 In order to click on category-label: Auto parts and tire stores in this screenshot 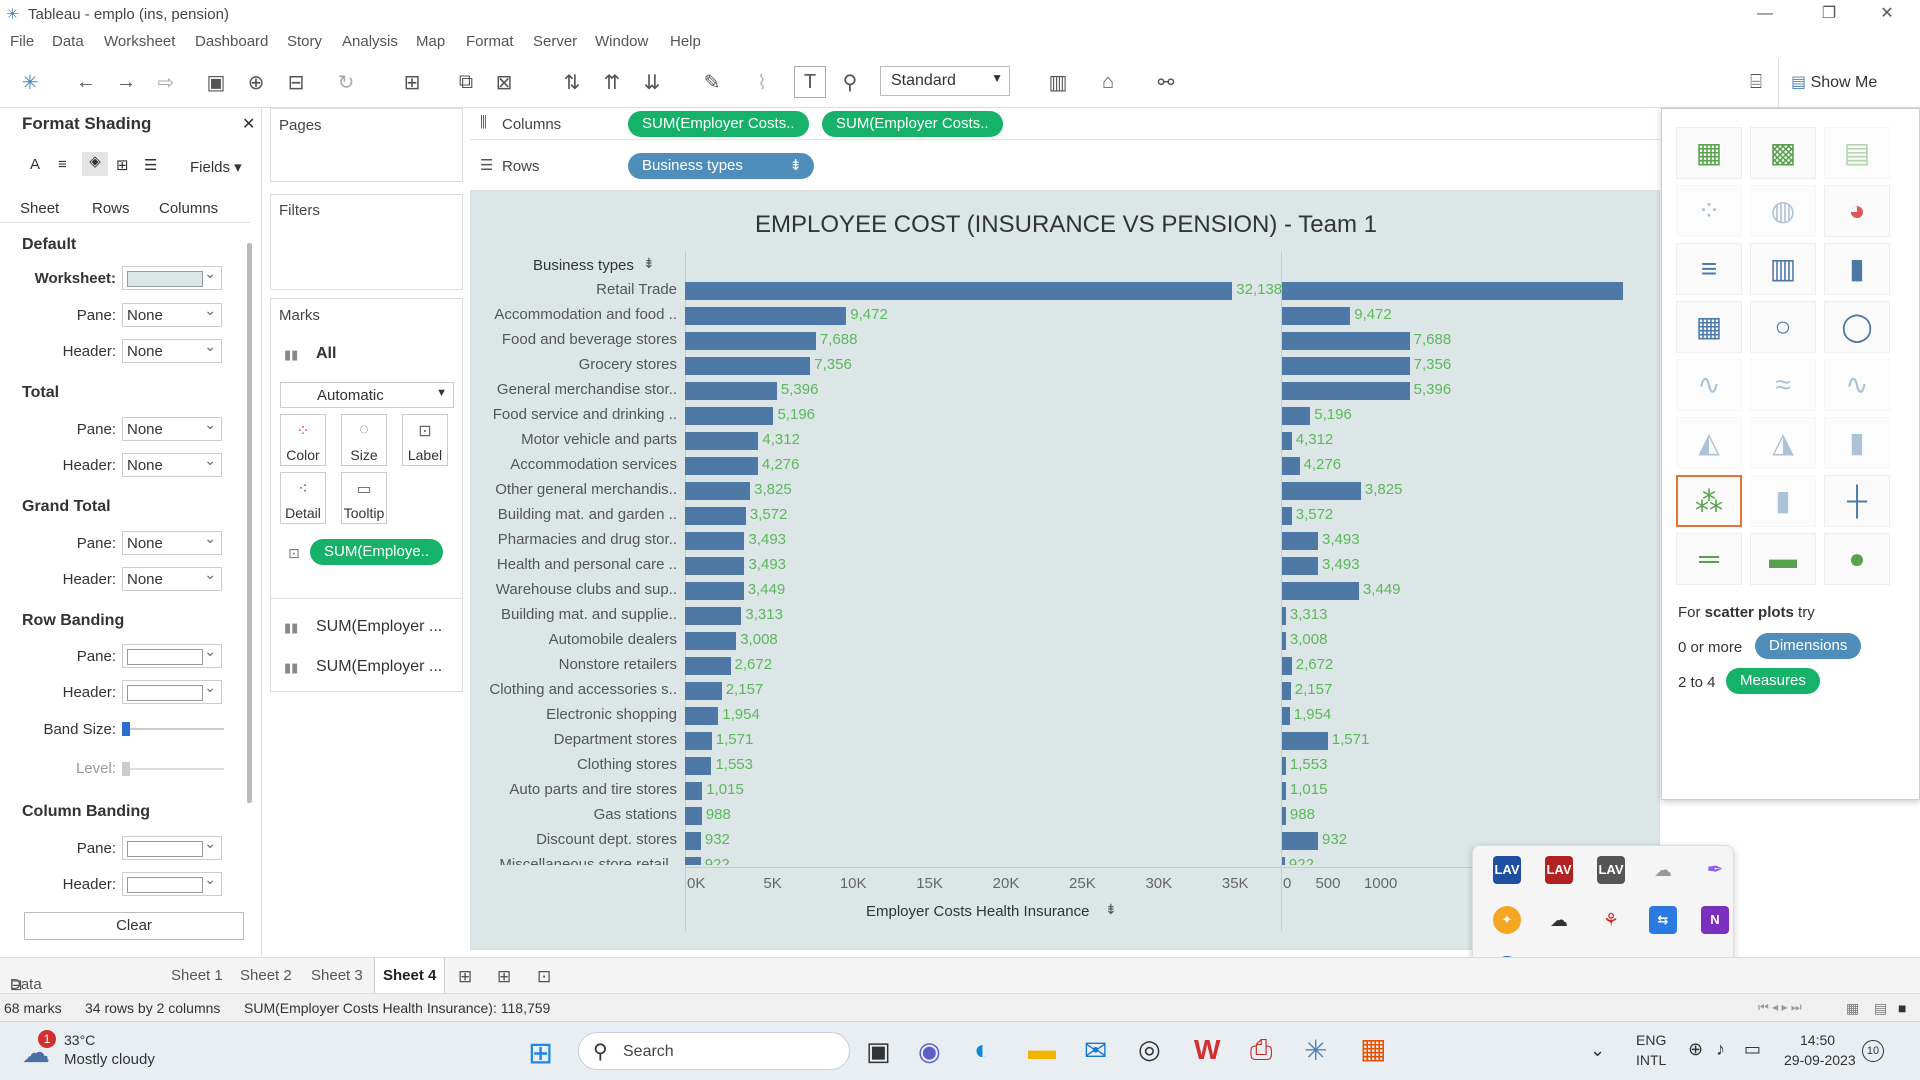, I will do `click(579, 789)`.